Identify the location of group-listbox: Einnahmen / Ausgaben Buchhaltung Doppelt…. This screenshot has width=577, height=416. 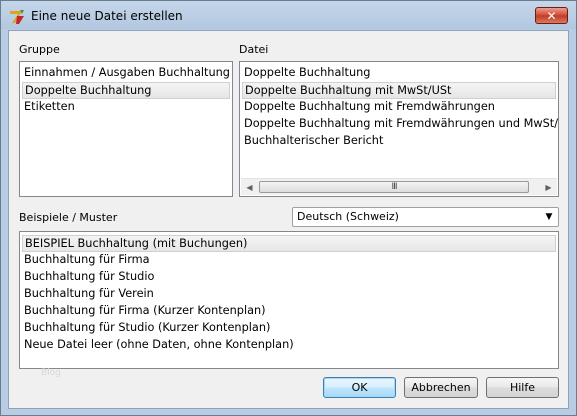
(126, 129).